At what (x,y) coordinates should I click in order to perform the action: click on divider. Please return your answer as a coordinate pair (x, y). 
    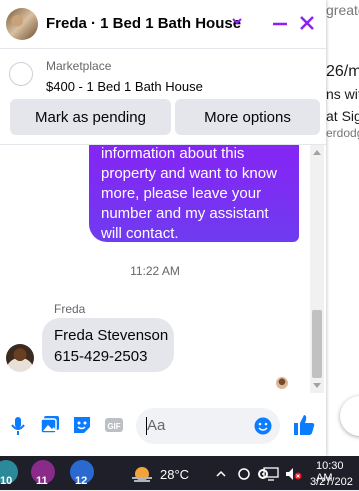
    Looking at the image, I should click on (163, 144).